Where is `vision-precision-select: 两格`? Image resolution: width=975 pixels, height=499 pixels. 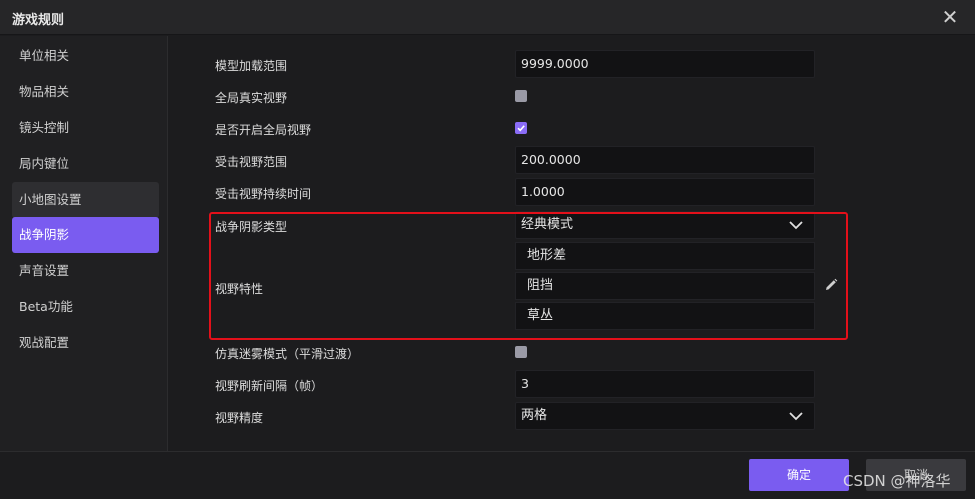
vision-precision-select: 两格 is located at coordinates (665, 416).